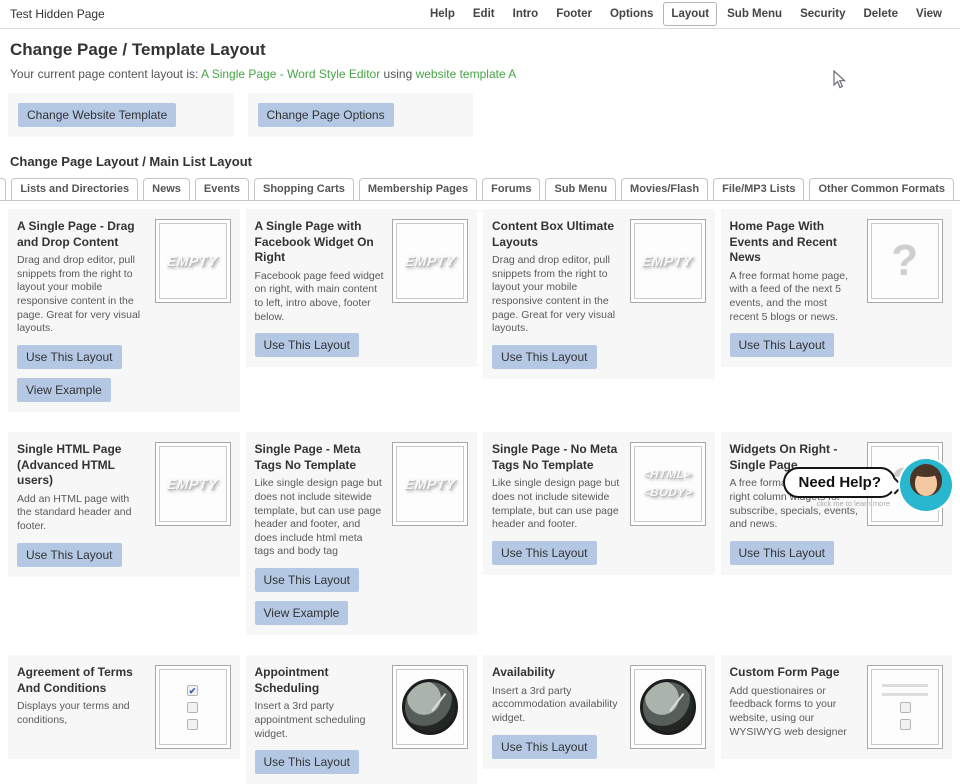 The height and width of the screenshot is (784, 960). I want to click on help-avatar, so click(926, 485).